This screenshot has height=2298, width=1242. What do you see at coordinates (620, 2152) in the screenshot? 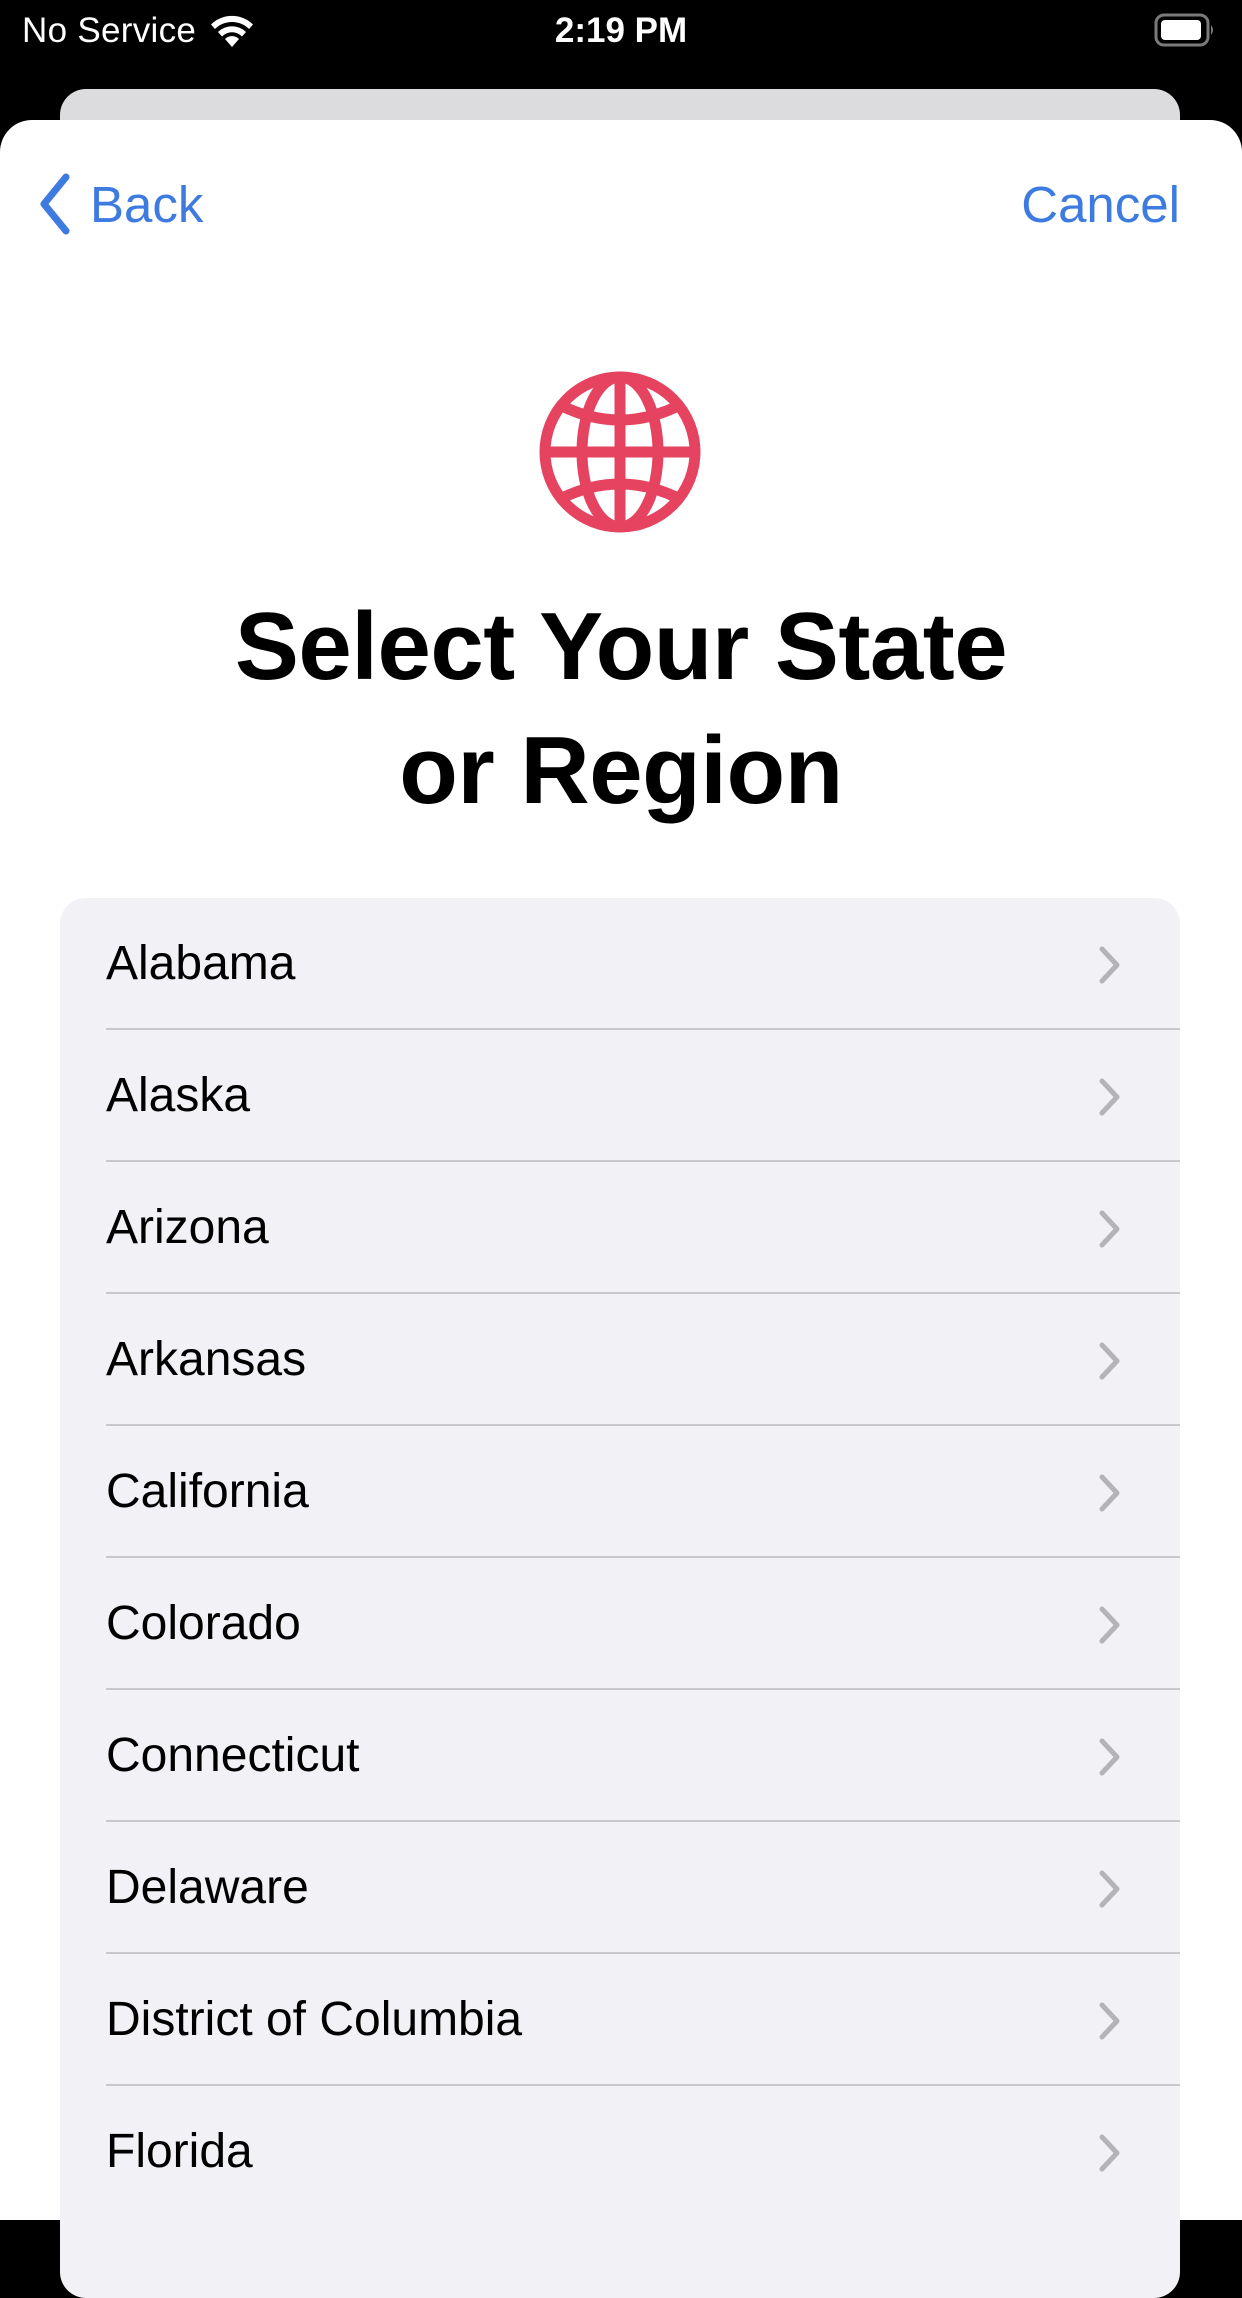
I see `list-item: Florida` at bounding box center [620, 2152].